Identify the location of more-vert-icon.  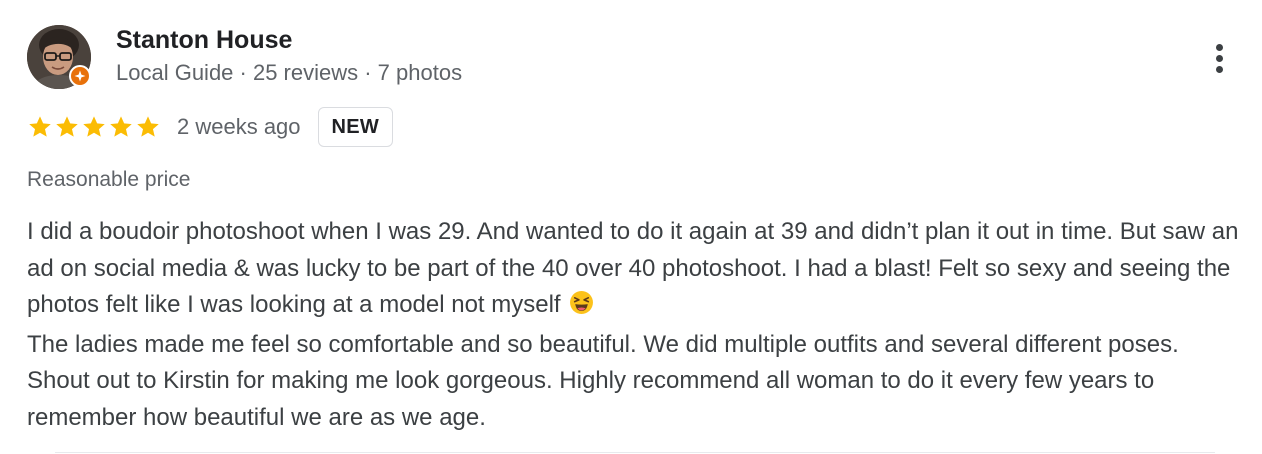
(1219, 47).